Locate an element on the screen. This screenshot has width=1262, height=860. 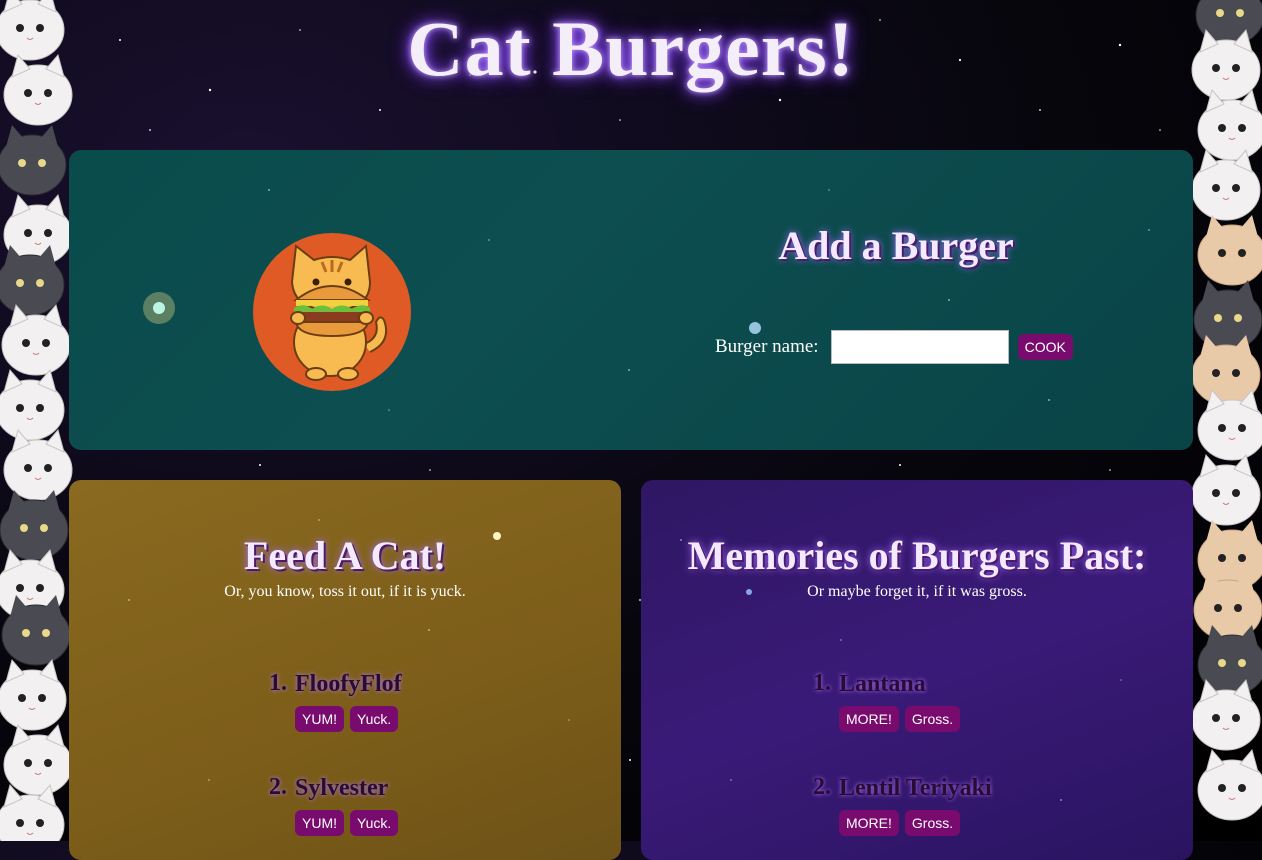
list-item: 1. FloofyFlof YUM! Yuck. is located at coordinates (329, 701).